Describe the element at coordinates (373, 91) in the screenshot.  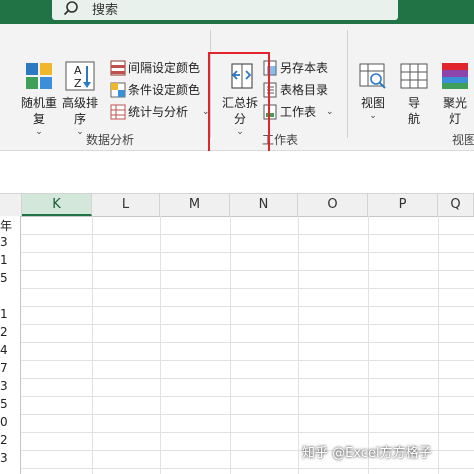
I see `view-button: 视图 ⌄` at that location.